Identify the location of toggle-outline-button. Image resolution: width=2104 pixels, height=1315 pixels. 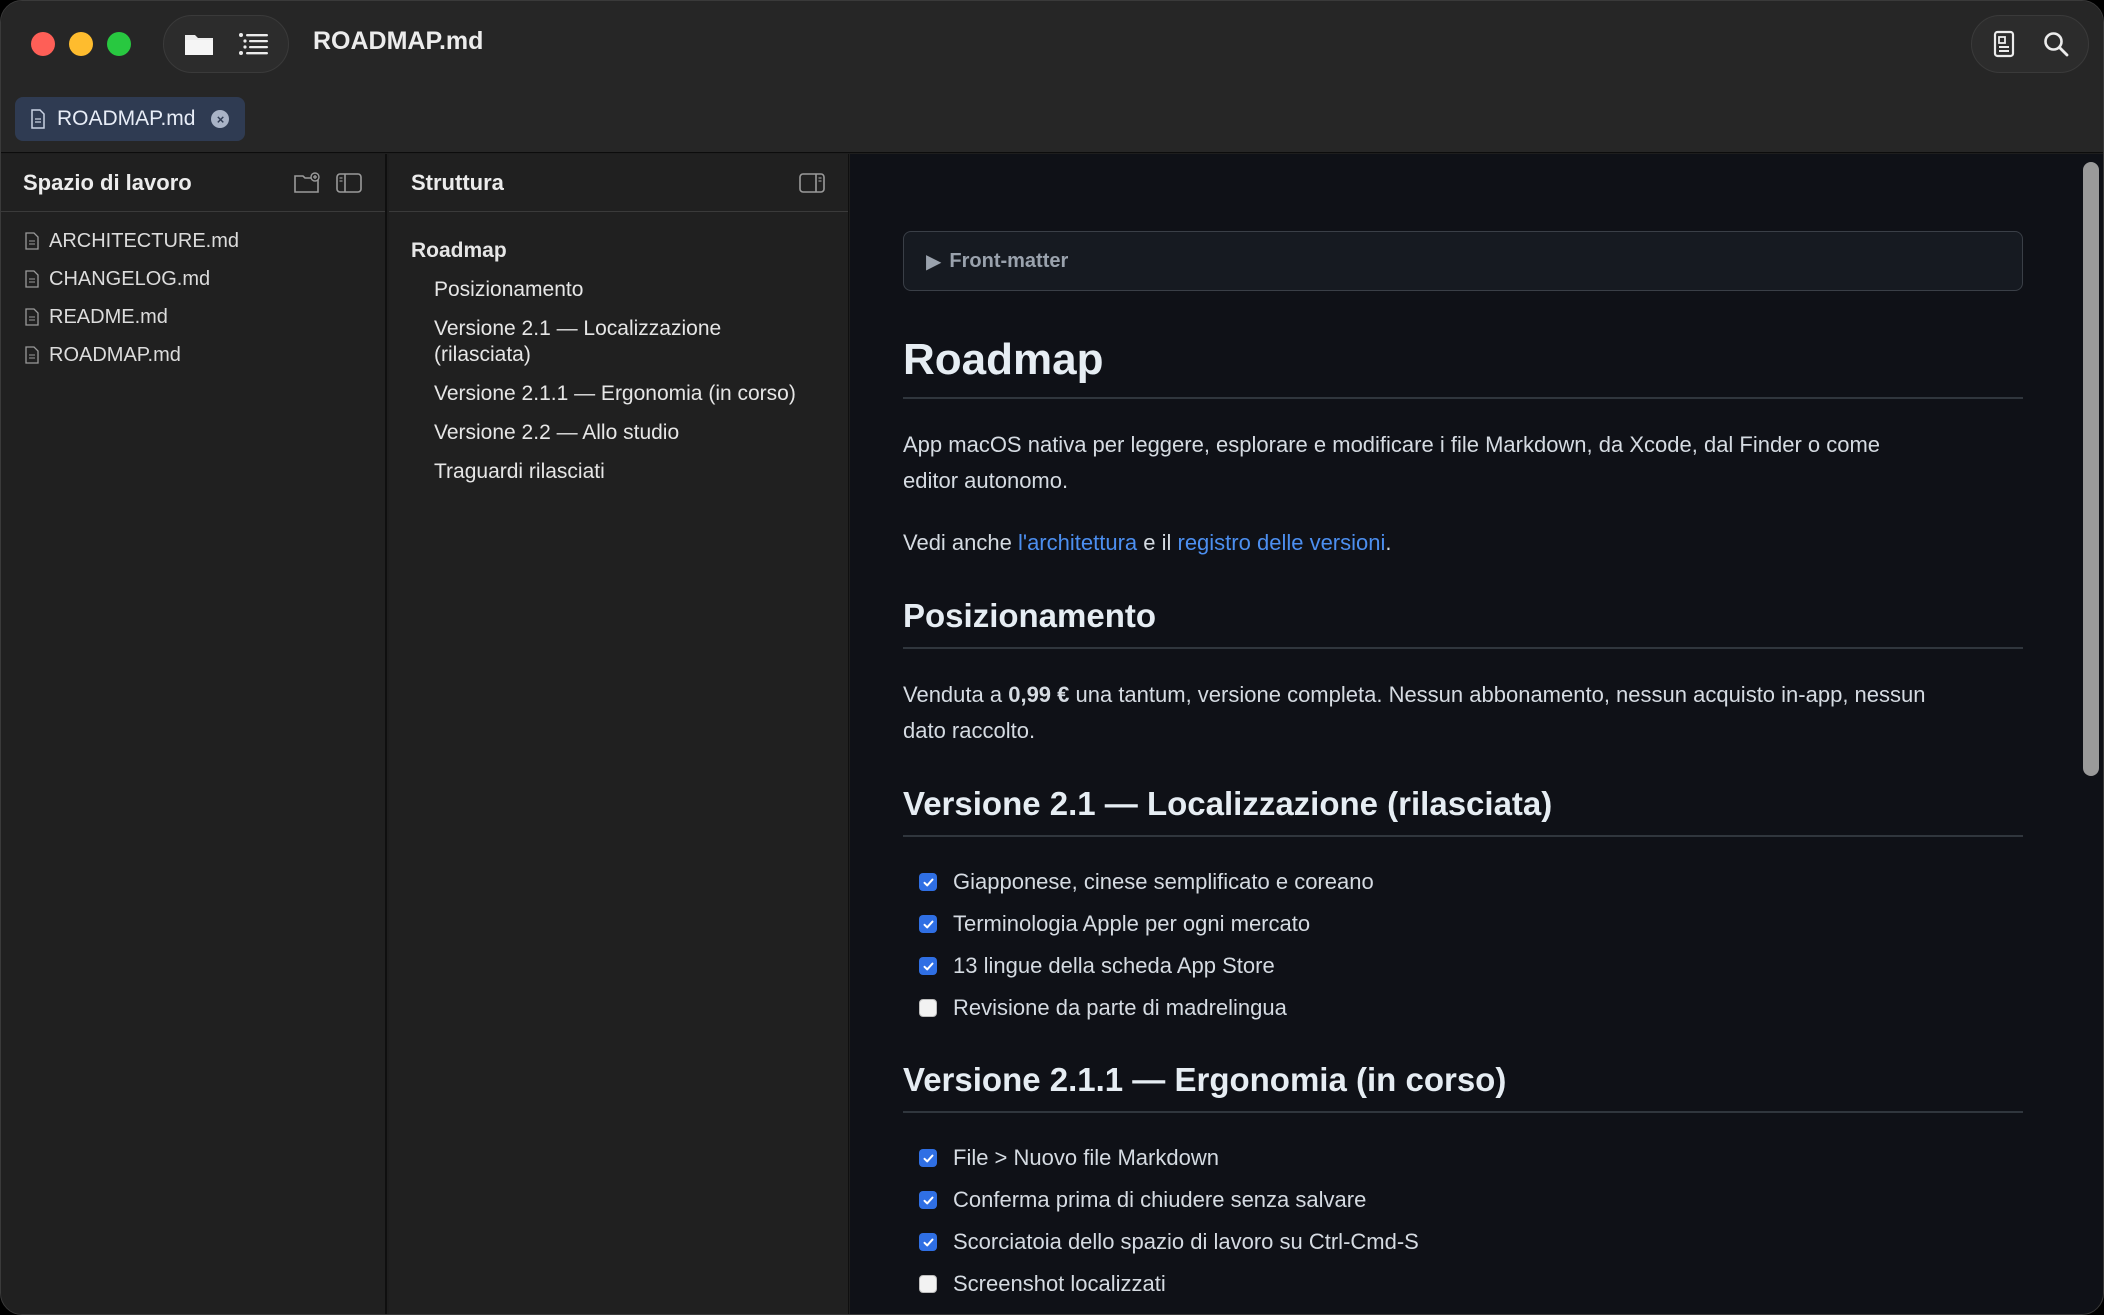
(253, 44).